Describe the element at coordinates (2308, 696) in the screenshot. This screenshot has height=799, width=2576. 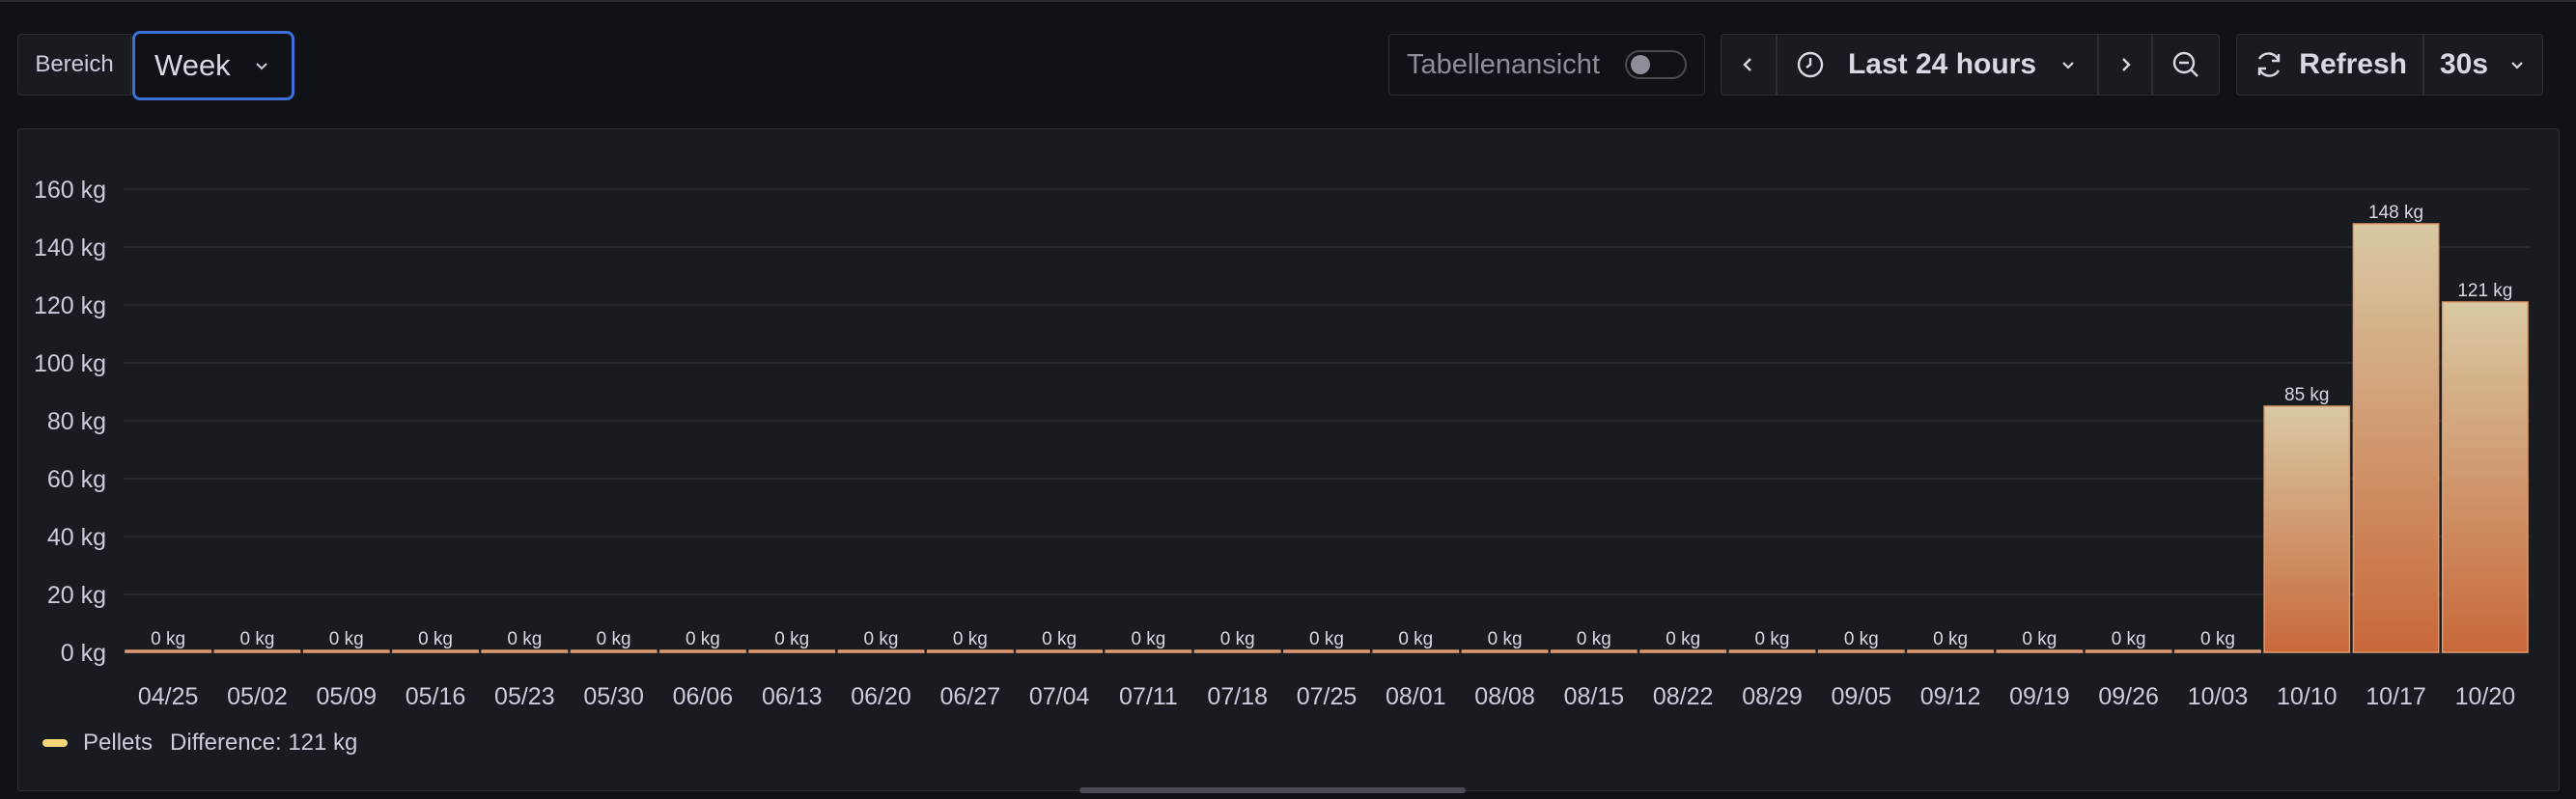
I see `x-tick-label: 10/10` at that location.